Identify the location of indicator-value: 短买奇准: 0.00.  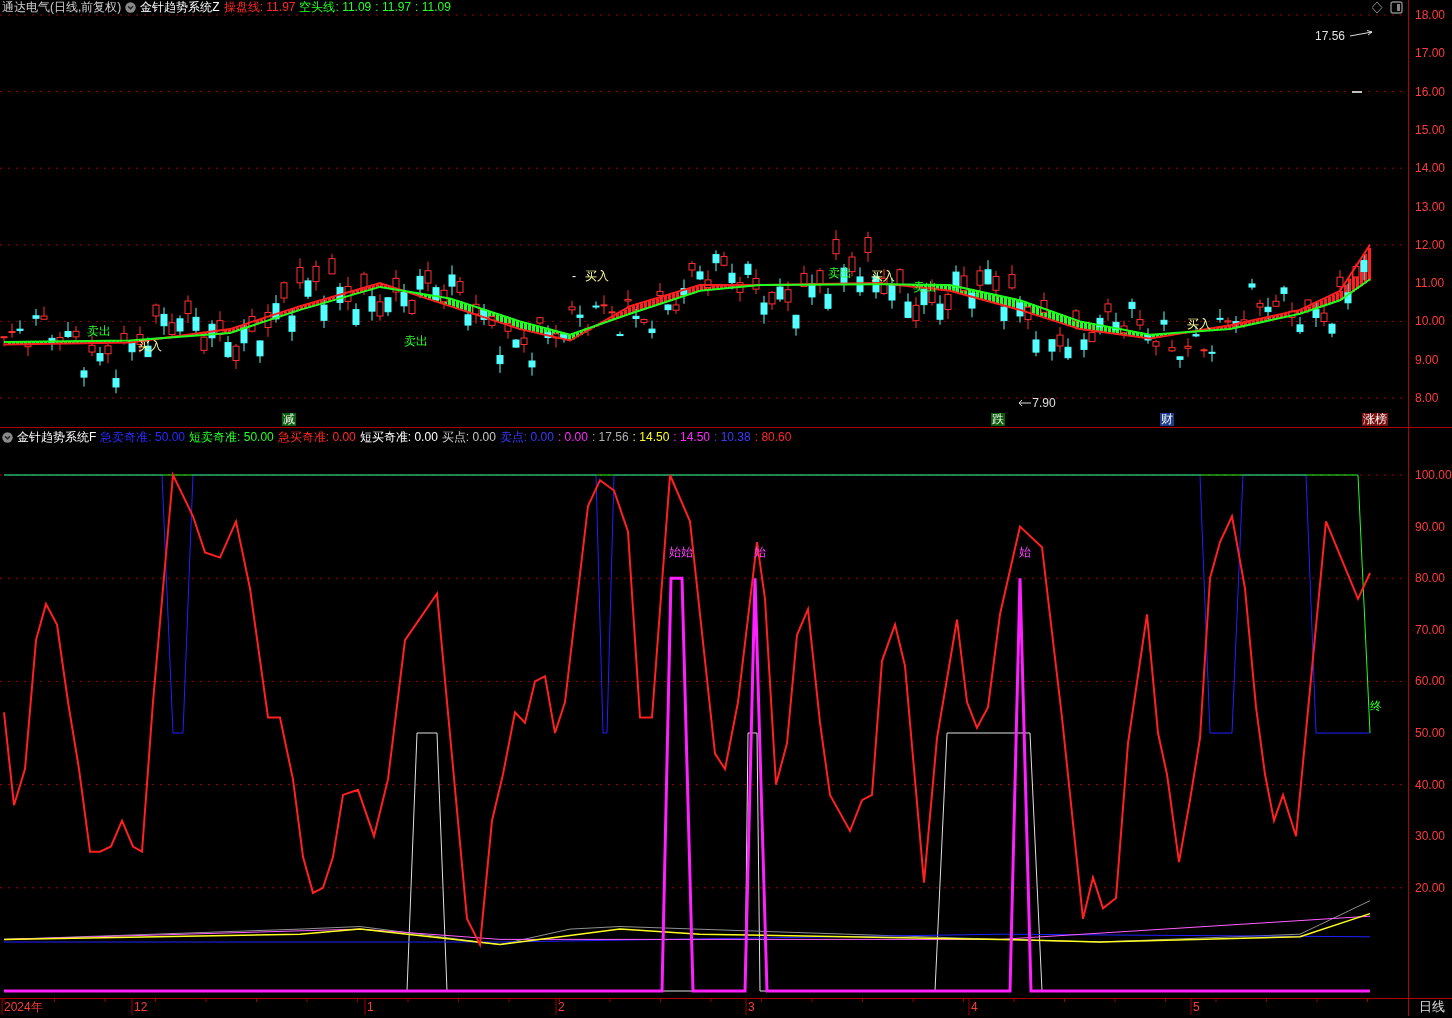
(398, 437).